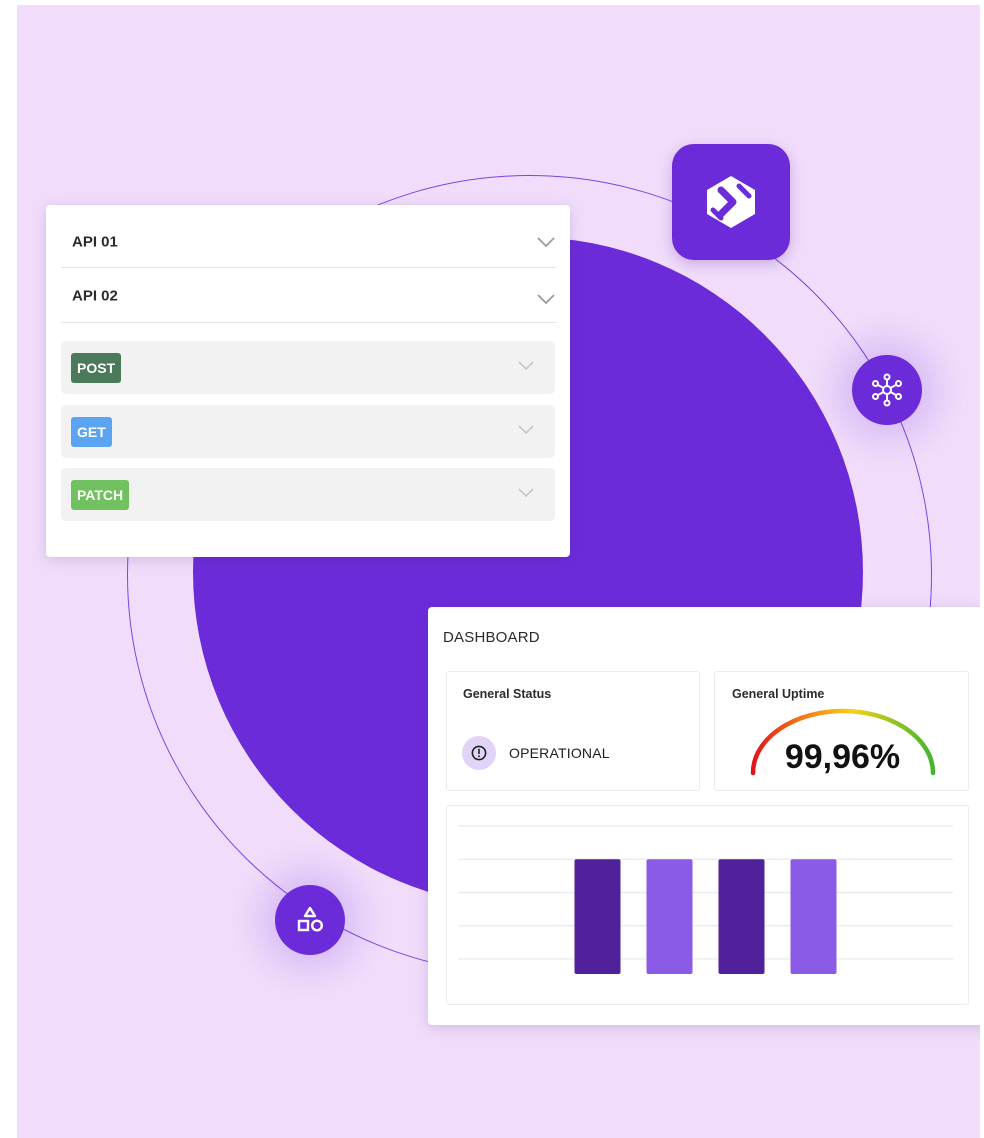 The image size is (984, 1138). What do you see at coordinates (95, 296) in the screenshot?
I see `api-section-label: API 02` at bounding box center [95, 296].